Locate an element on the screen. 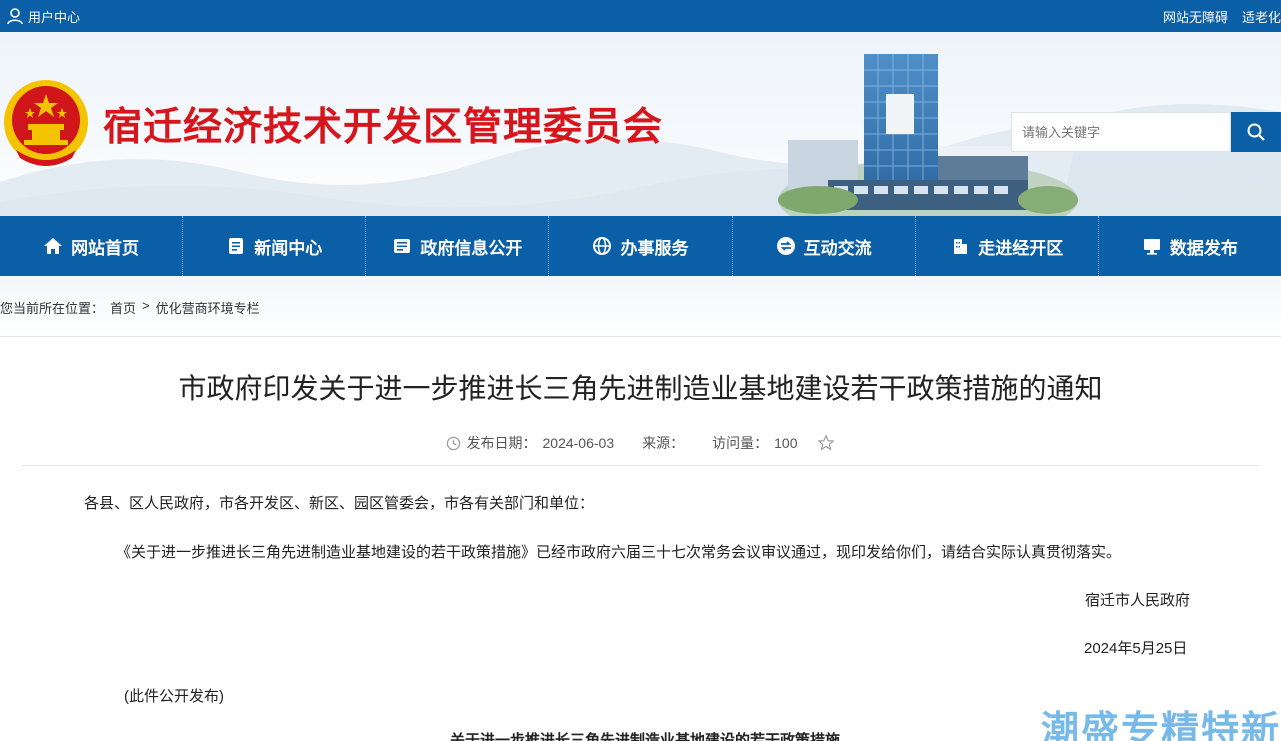 This screenshot has width=1281, height=741. search-button is located at coordinates (1256, 132).